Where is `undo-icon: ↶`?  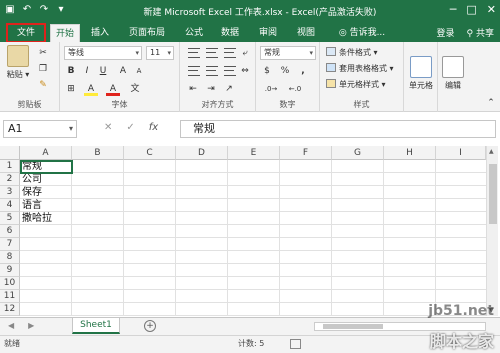
undo-icon: ↶ is located at coordinates (27, 10).